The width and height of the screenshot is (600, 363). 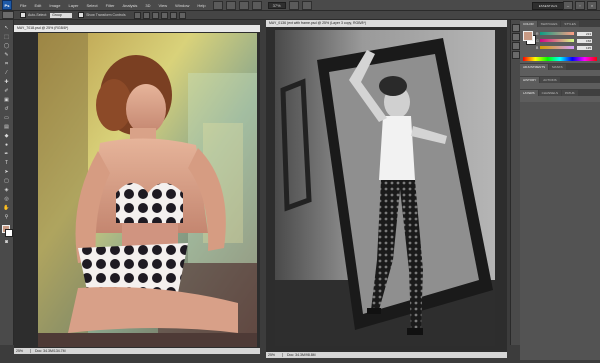 What do you see at coordinates (516, 28) in the screenshot?
I see `history-panel-icon` at bounding box center [516, 28].